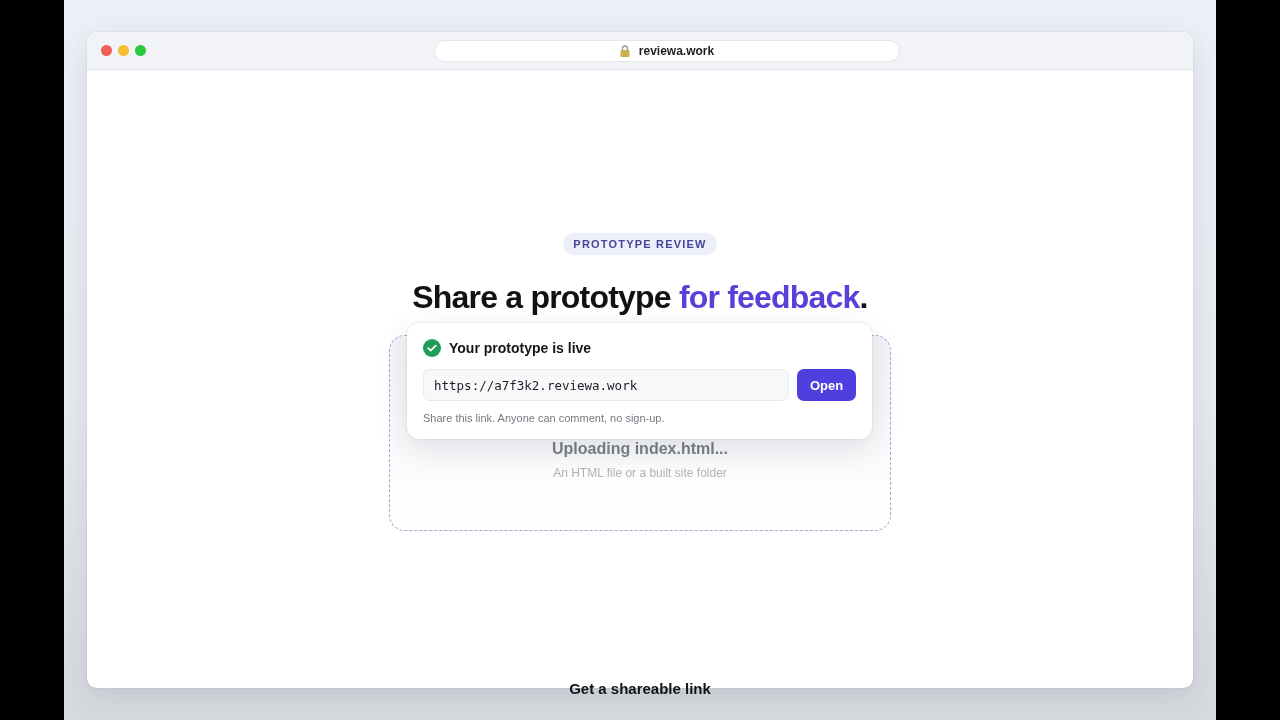 The width and height of the screenshot is (1280, 720). What do you see at coordinates (640, 297) in the screenshot?
I see `headline: Share a prototype for feedback.` at bounding box center [640, 297].